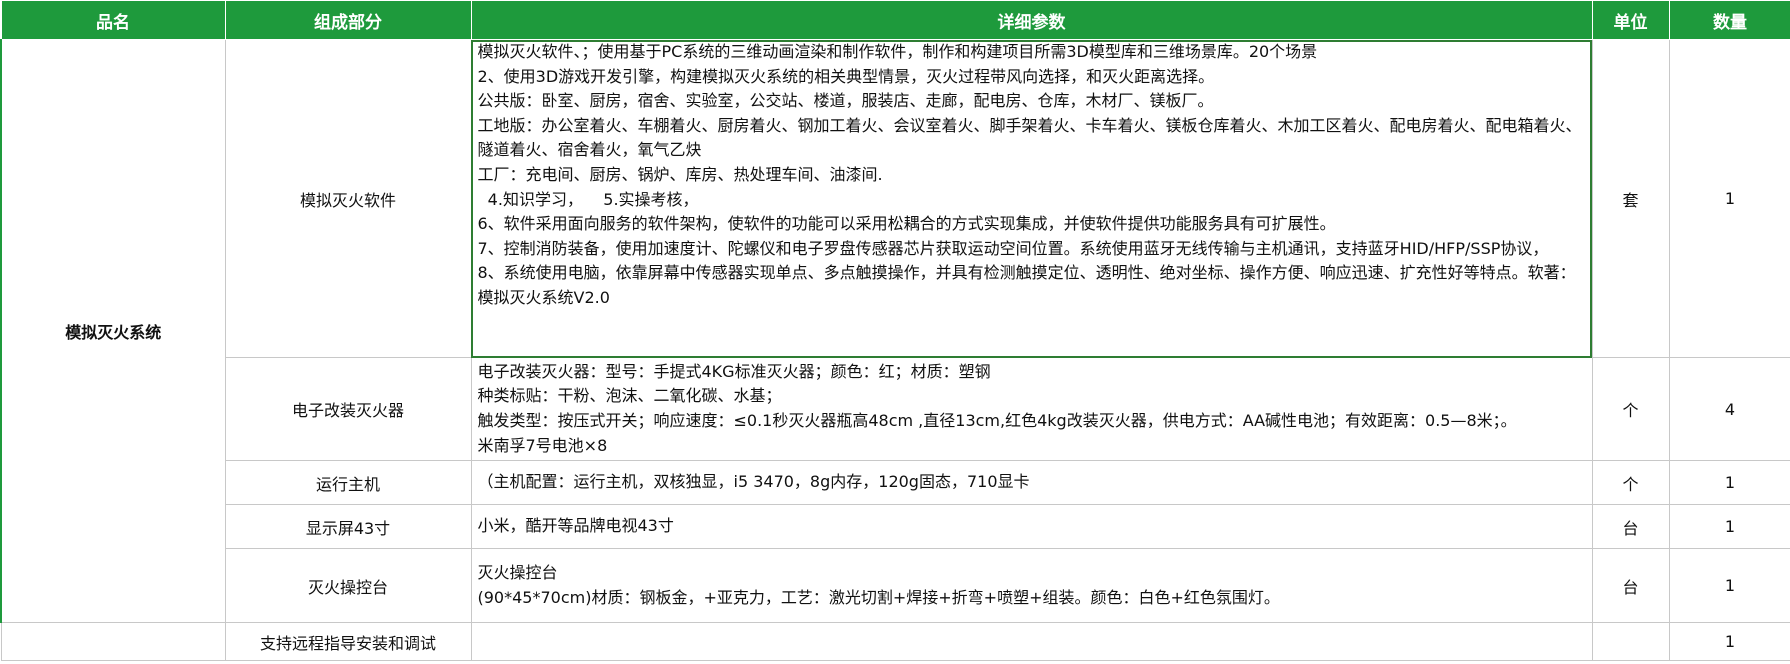 This screenshot has width=1790, height=664. Describe the element at coordinates (348, 20) in the screenshot. I see `header-component: 组成部分` at that location.